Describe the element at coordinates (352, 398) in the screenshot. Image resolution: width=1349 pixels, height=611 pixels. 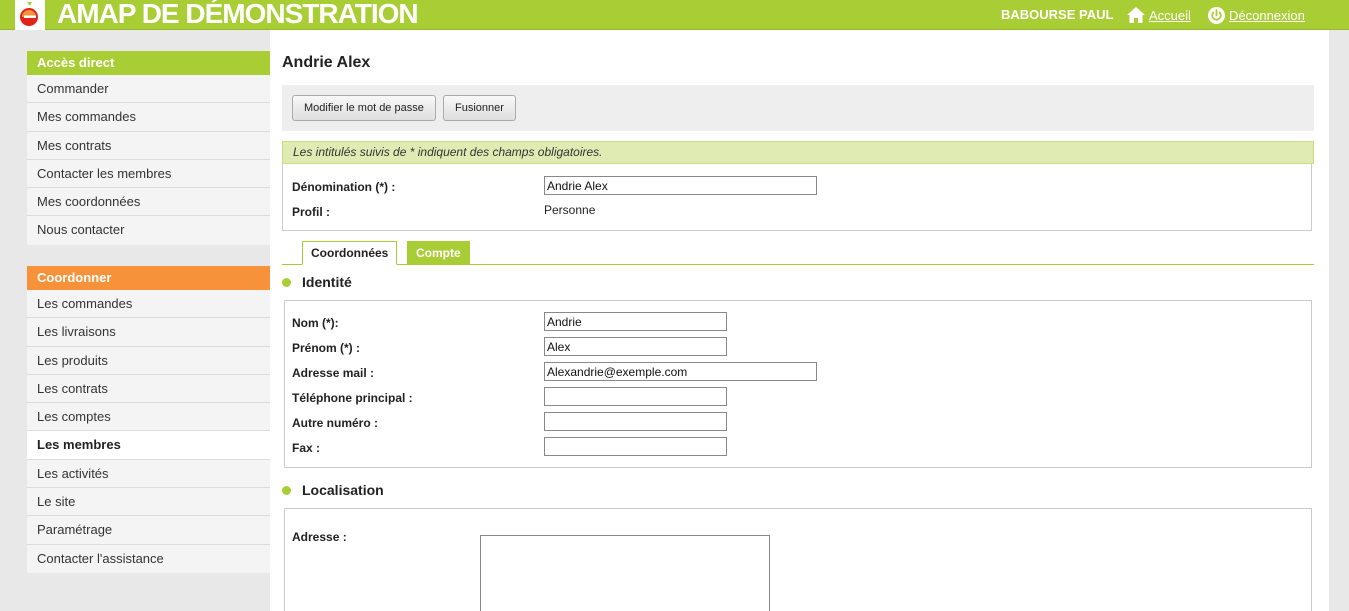
I see `phone-label: Téléphone principal :` at that location.